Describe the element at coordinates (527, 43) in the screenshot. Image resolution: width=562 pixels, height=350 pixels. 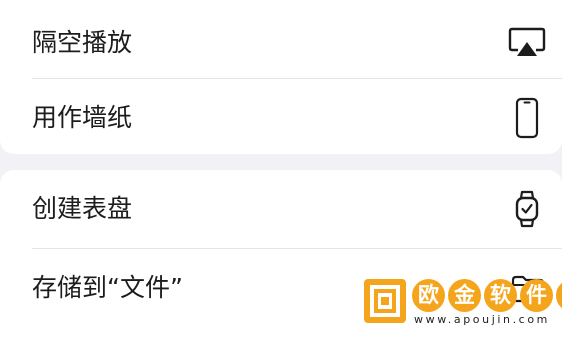
I see `airplay-icon` at that location.